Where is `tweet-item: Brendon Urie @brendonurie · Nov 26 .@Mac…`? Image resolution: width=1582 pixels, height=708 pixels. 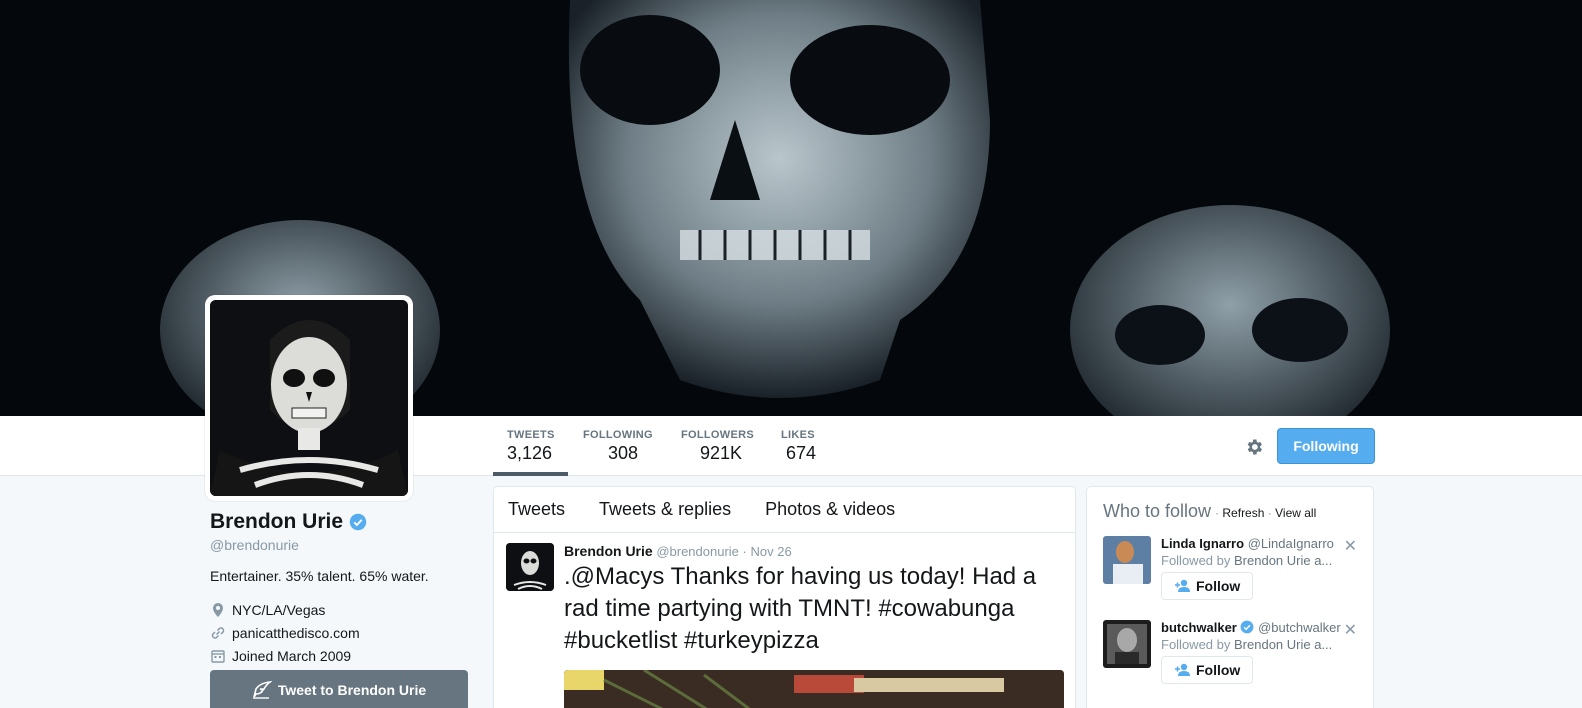
tweet-item: Brendon Urie @brendonurie · Nov 26 .@Mac… is located at coordinates (784, 620).